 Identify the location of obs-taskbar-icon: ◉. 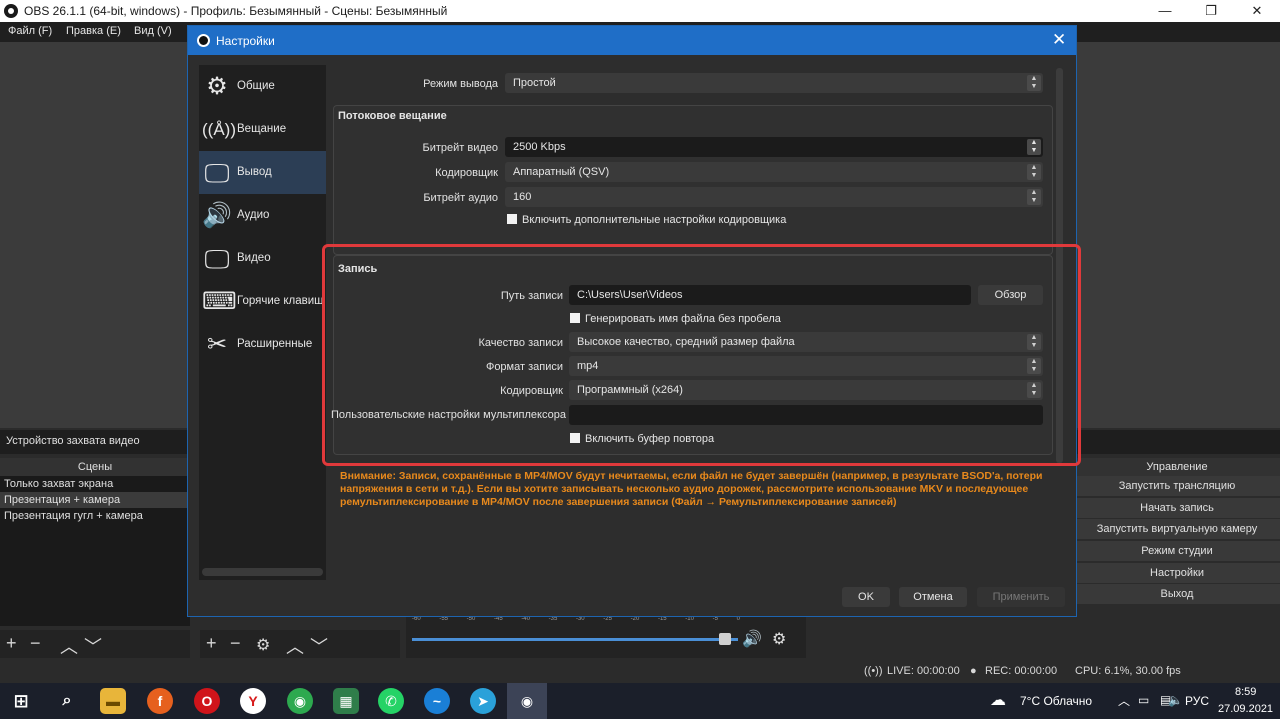
(527, 701).